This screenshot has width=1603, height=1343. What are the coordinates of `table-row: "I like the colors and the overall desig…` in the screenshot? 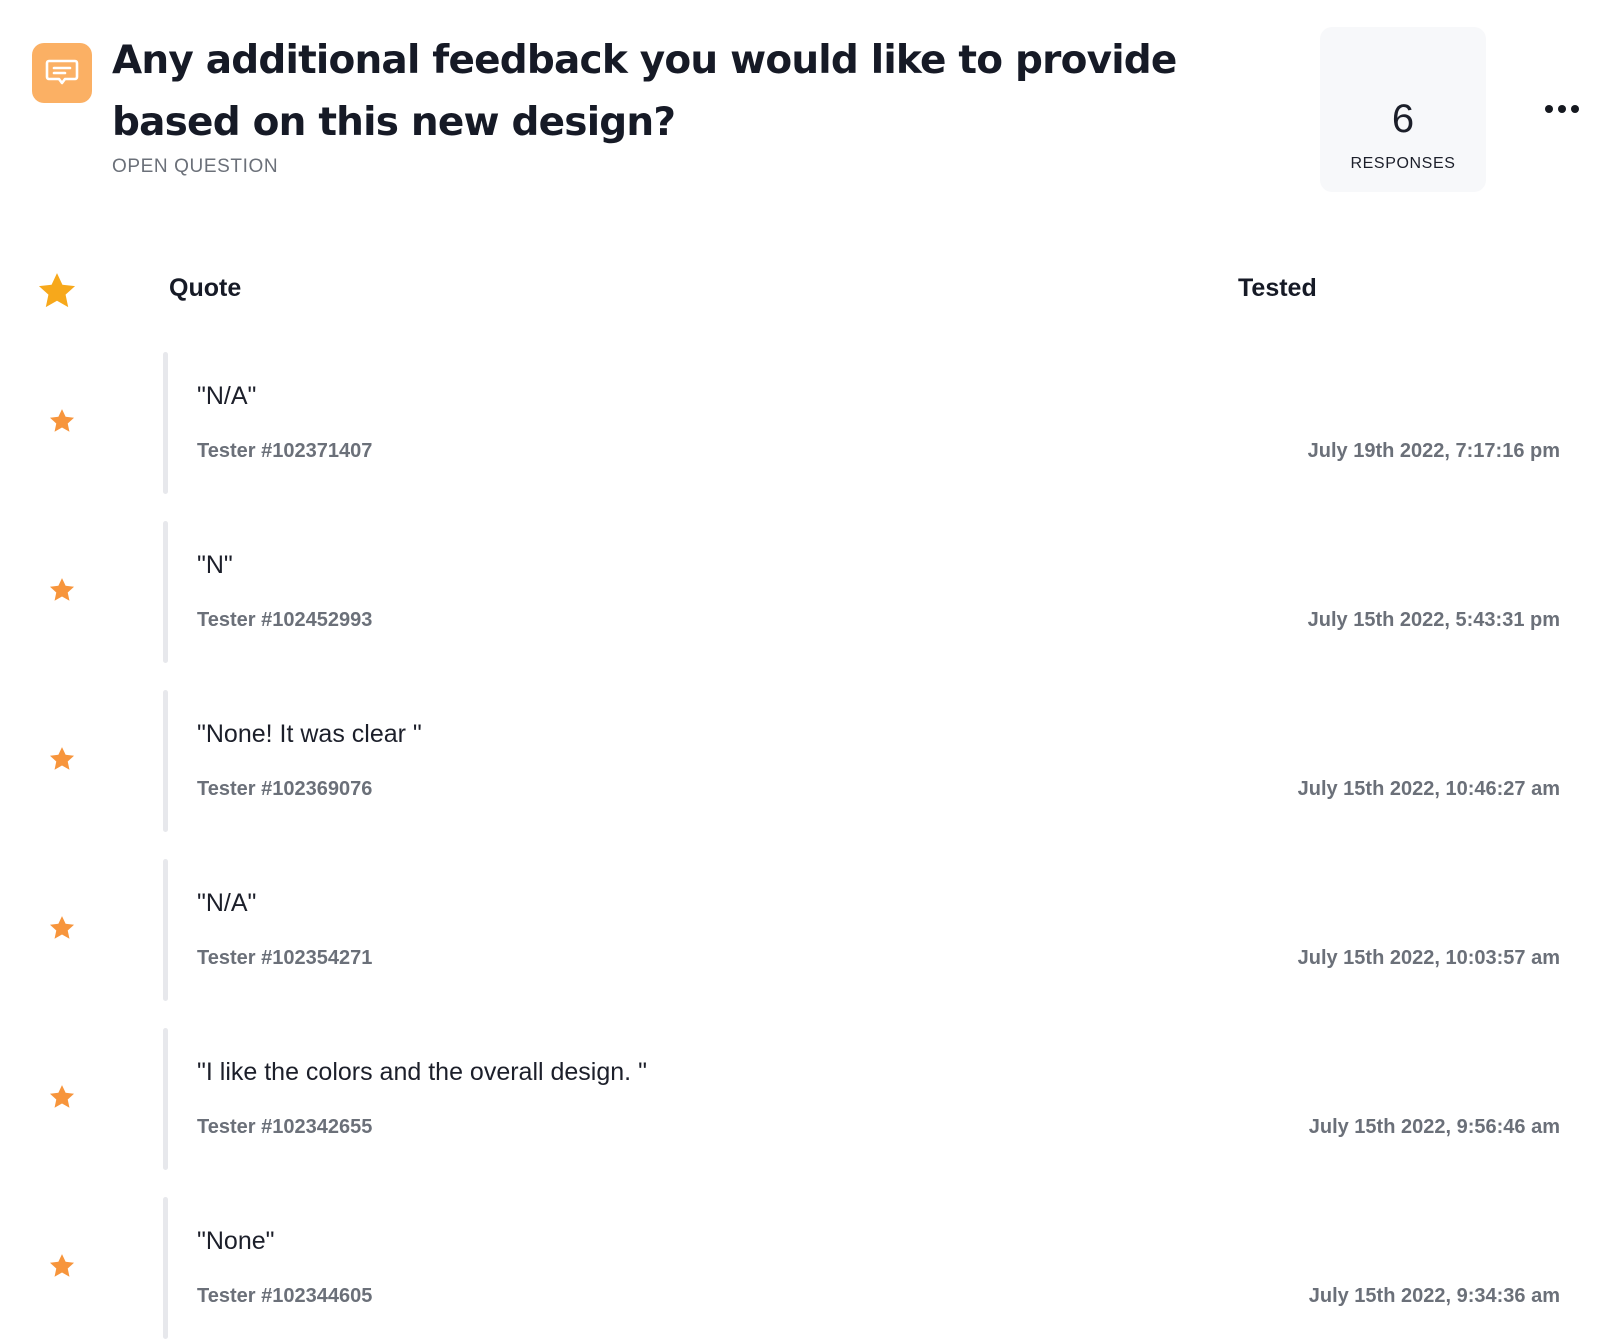 It's located at (801, 1101).